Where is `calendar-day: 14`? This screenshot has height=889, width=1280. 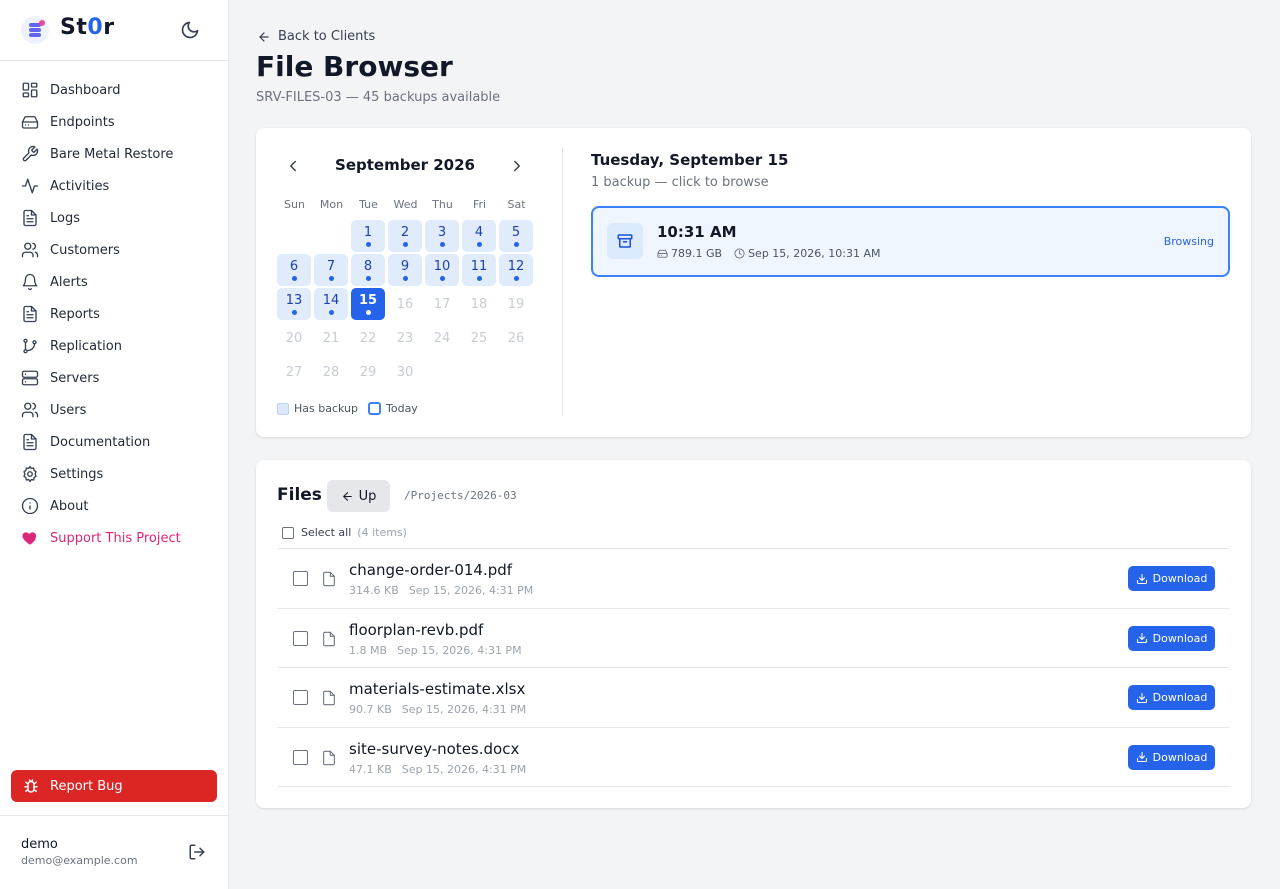
calendar-day: 14 is located at coordinates (331, 304).